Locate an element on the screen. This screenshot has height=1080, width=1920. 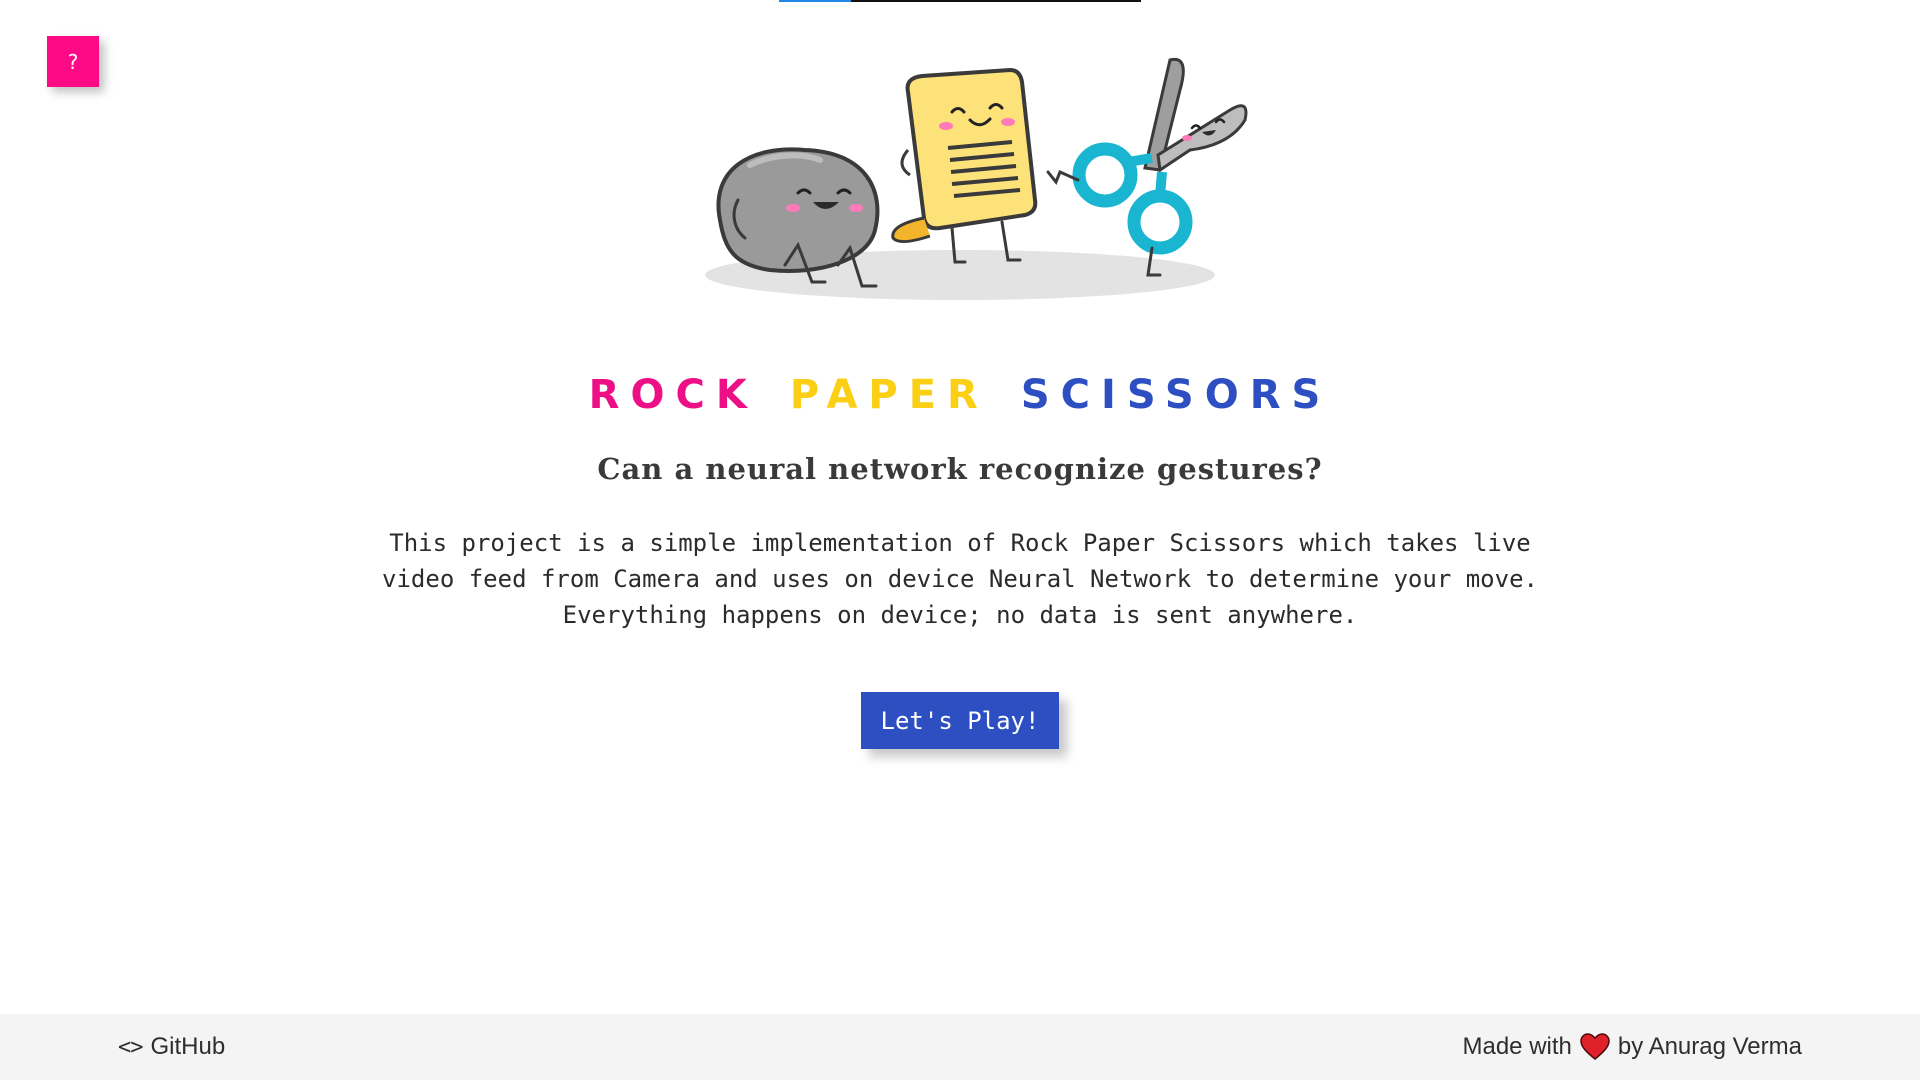
credit-suffix: by Anurag Verma is located at coordinates (1709, 1046).